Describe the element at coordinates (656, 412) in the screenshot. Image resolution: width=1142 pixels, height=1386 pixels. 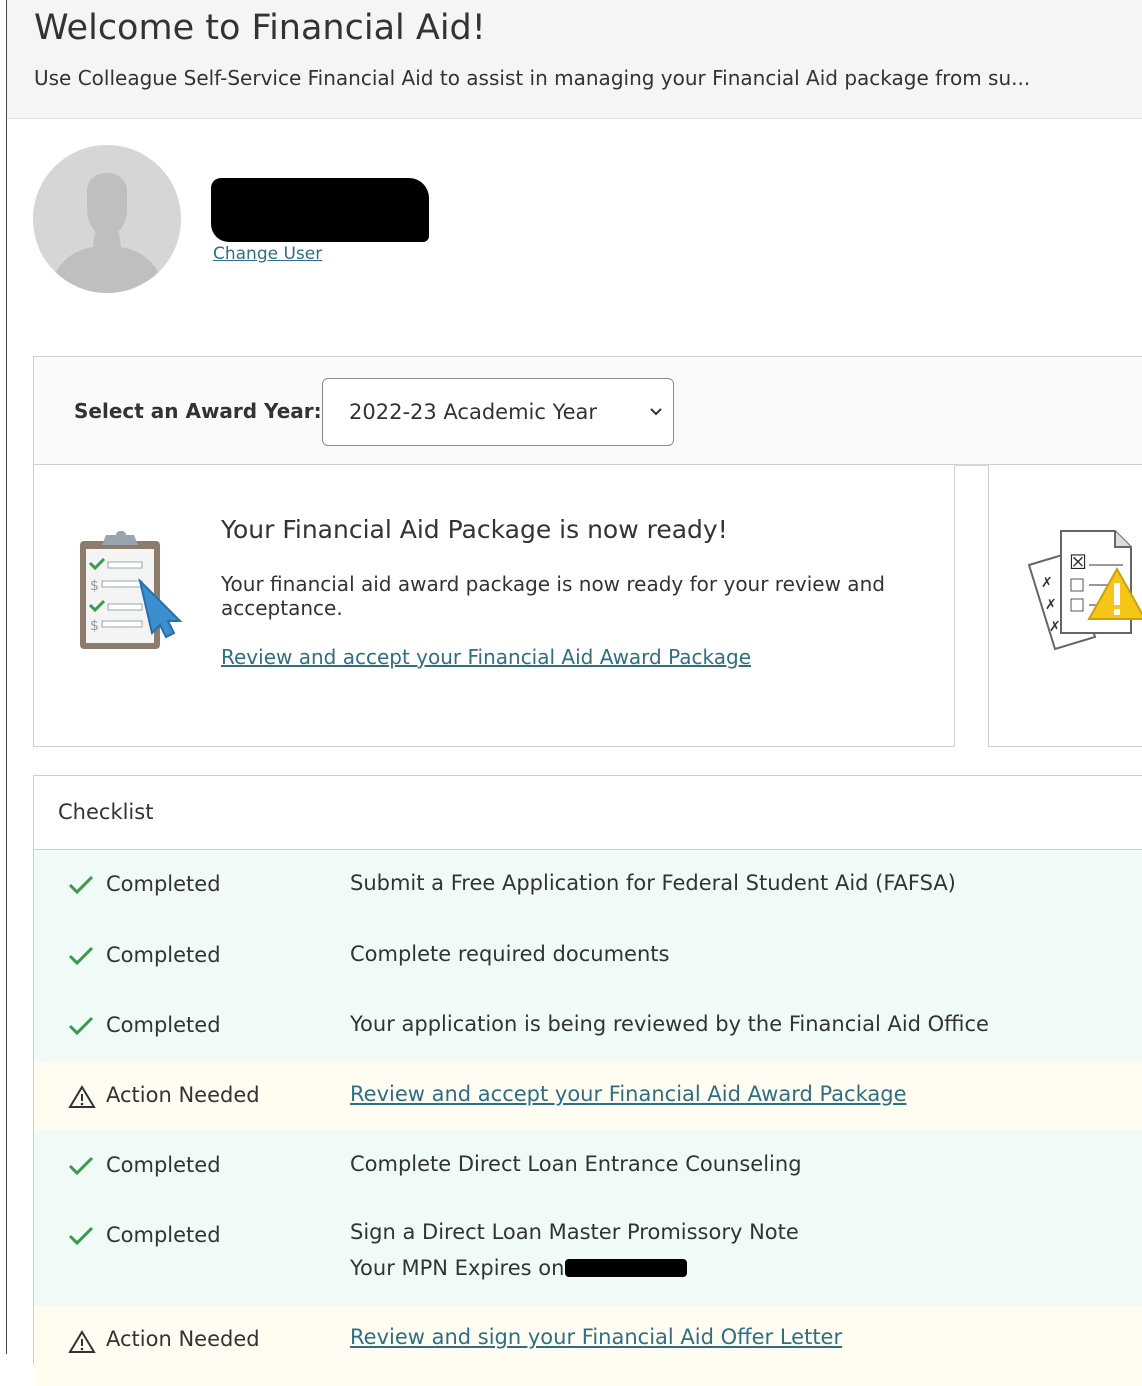
I see `chevron-down-icon` at that location.